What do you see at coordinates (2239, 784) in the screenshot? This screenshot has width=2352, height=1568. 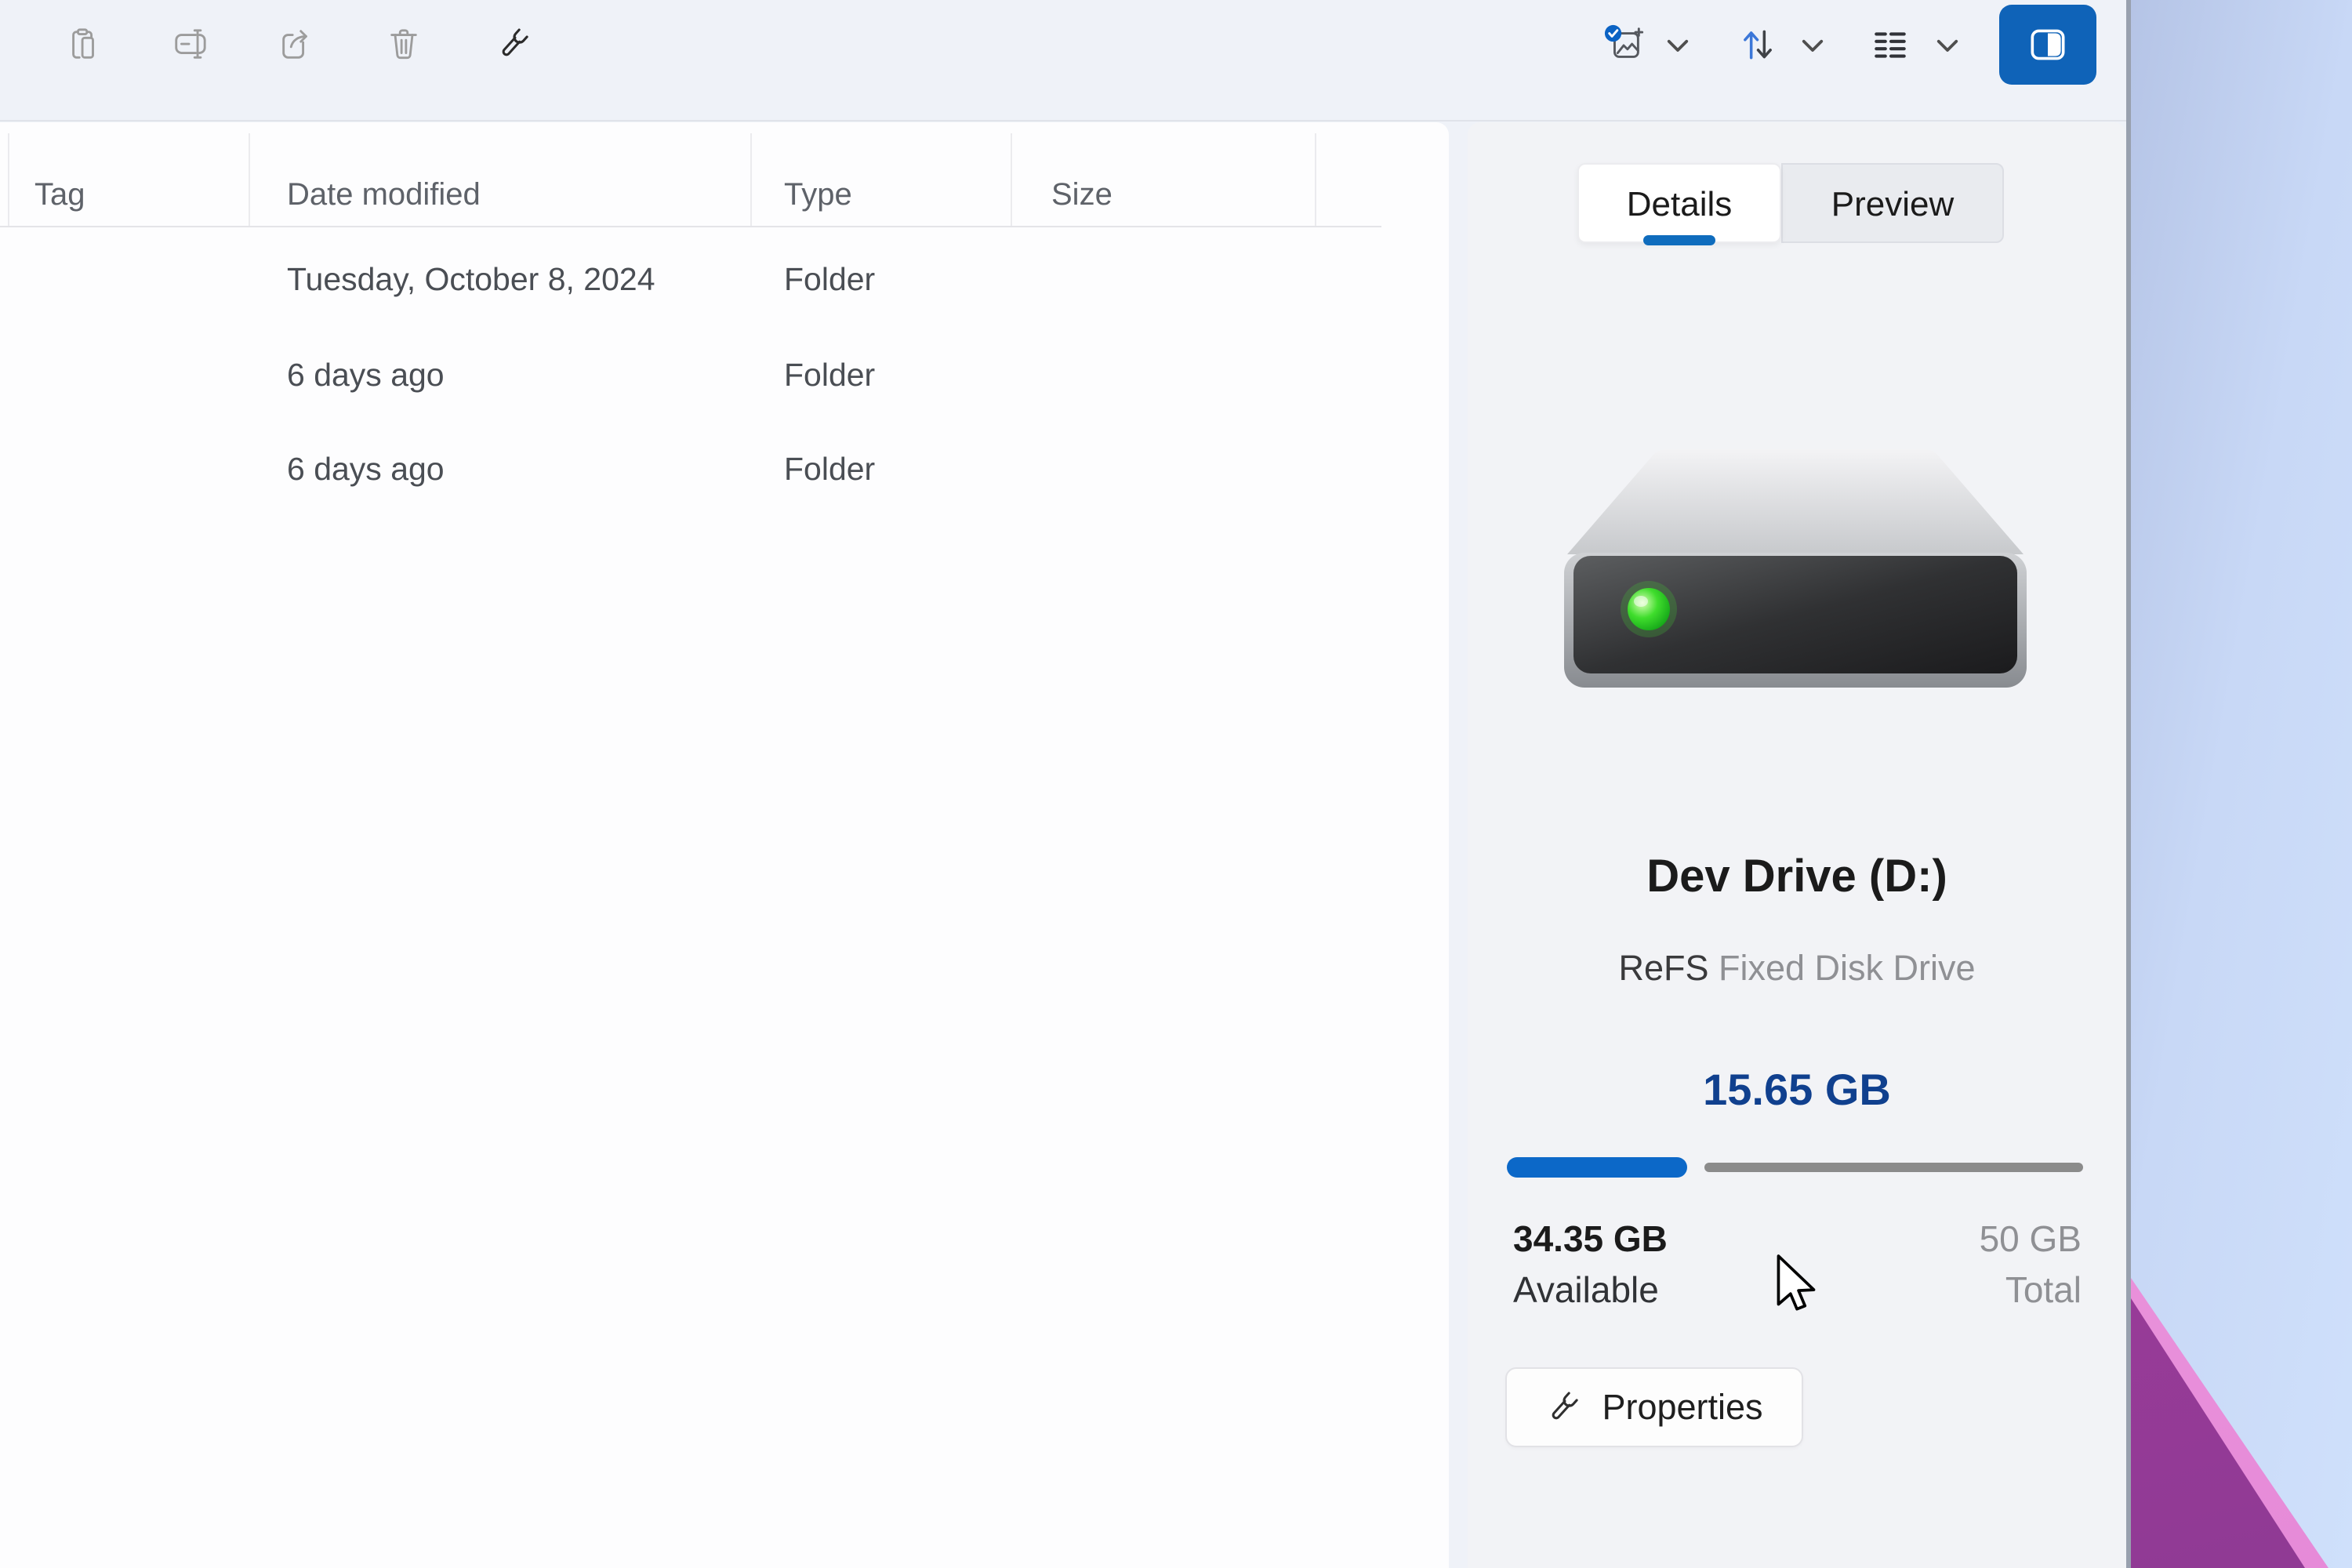 I see `desktop-wallpaper` at bounding box center [2239, 784].